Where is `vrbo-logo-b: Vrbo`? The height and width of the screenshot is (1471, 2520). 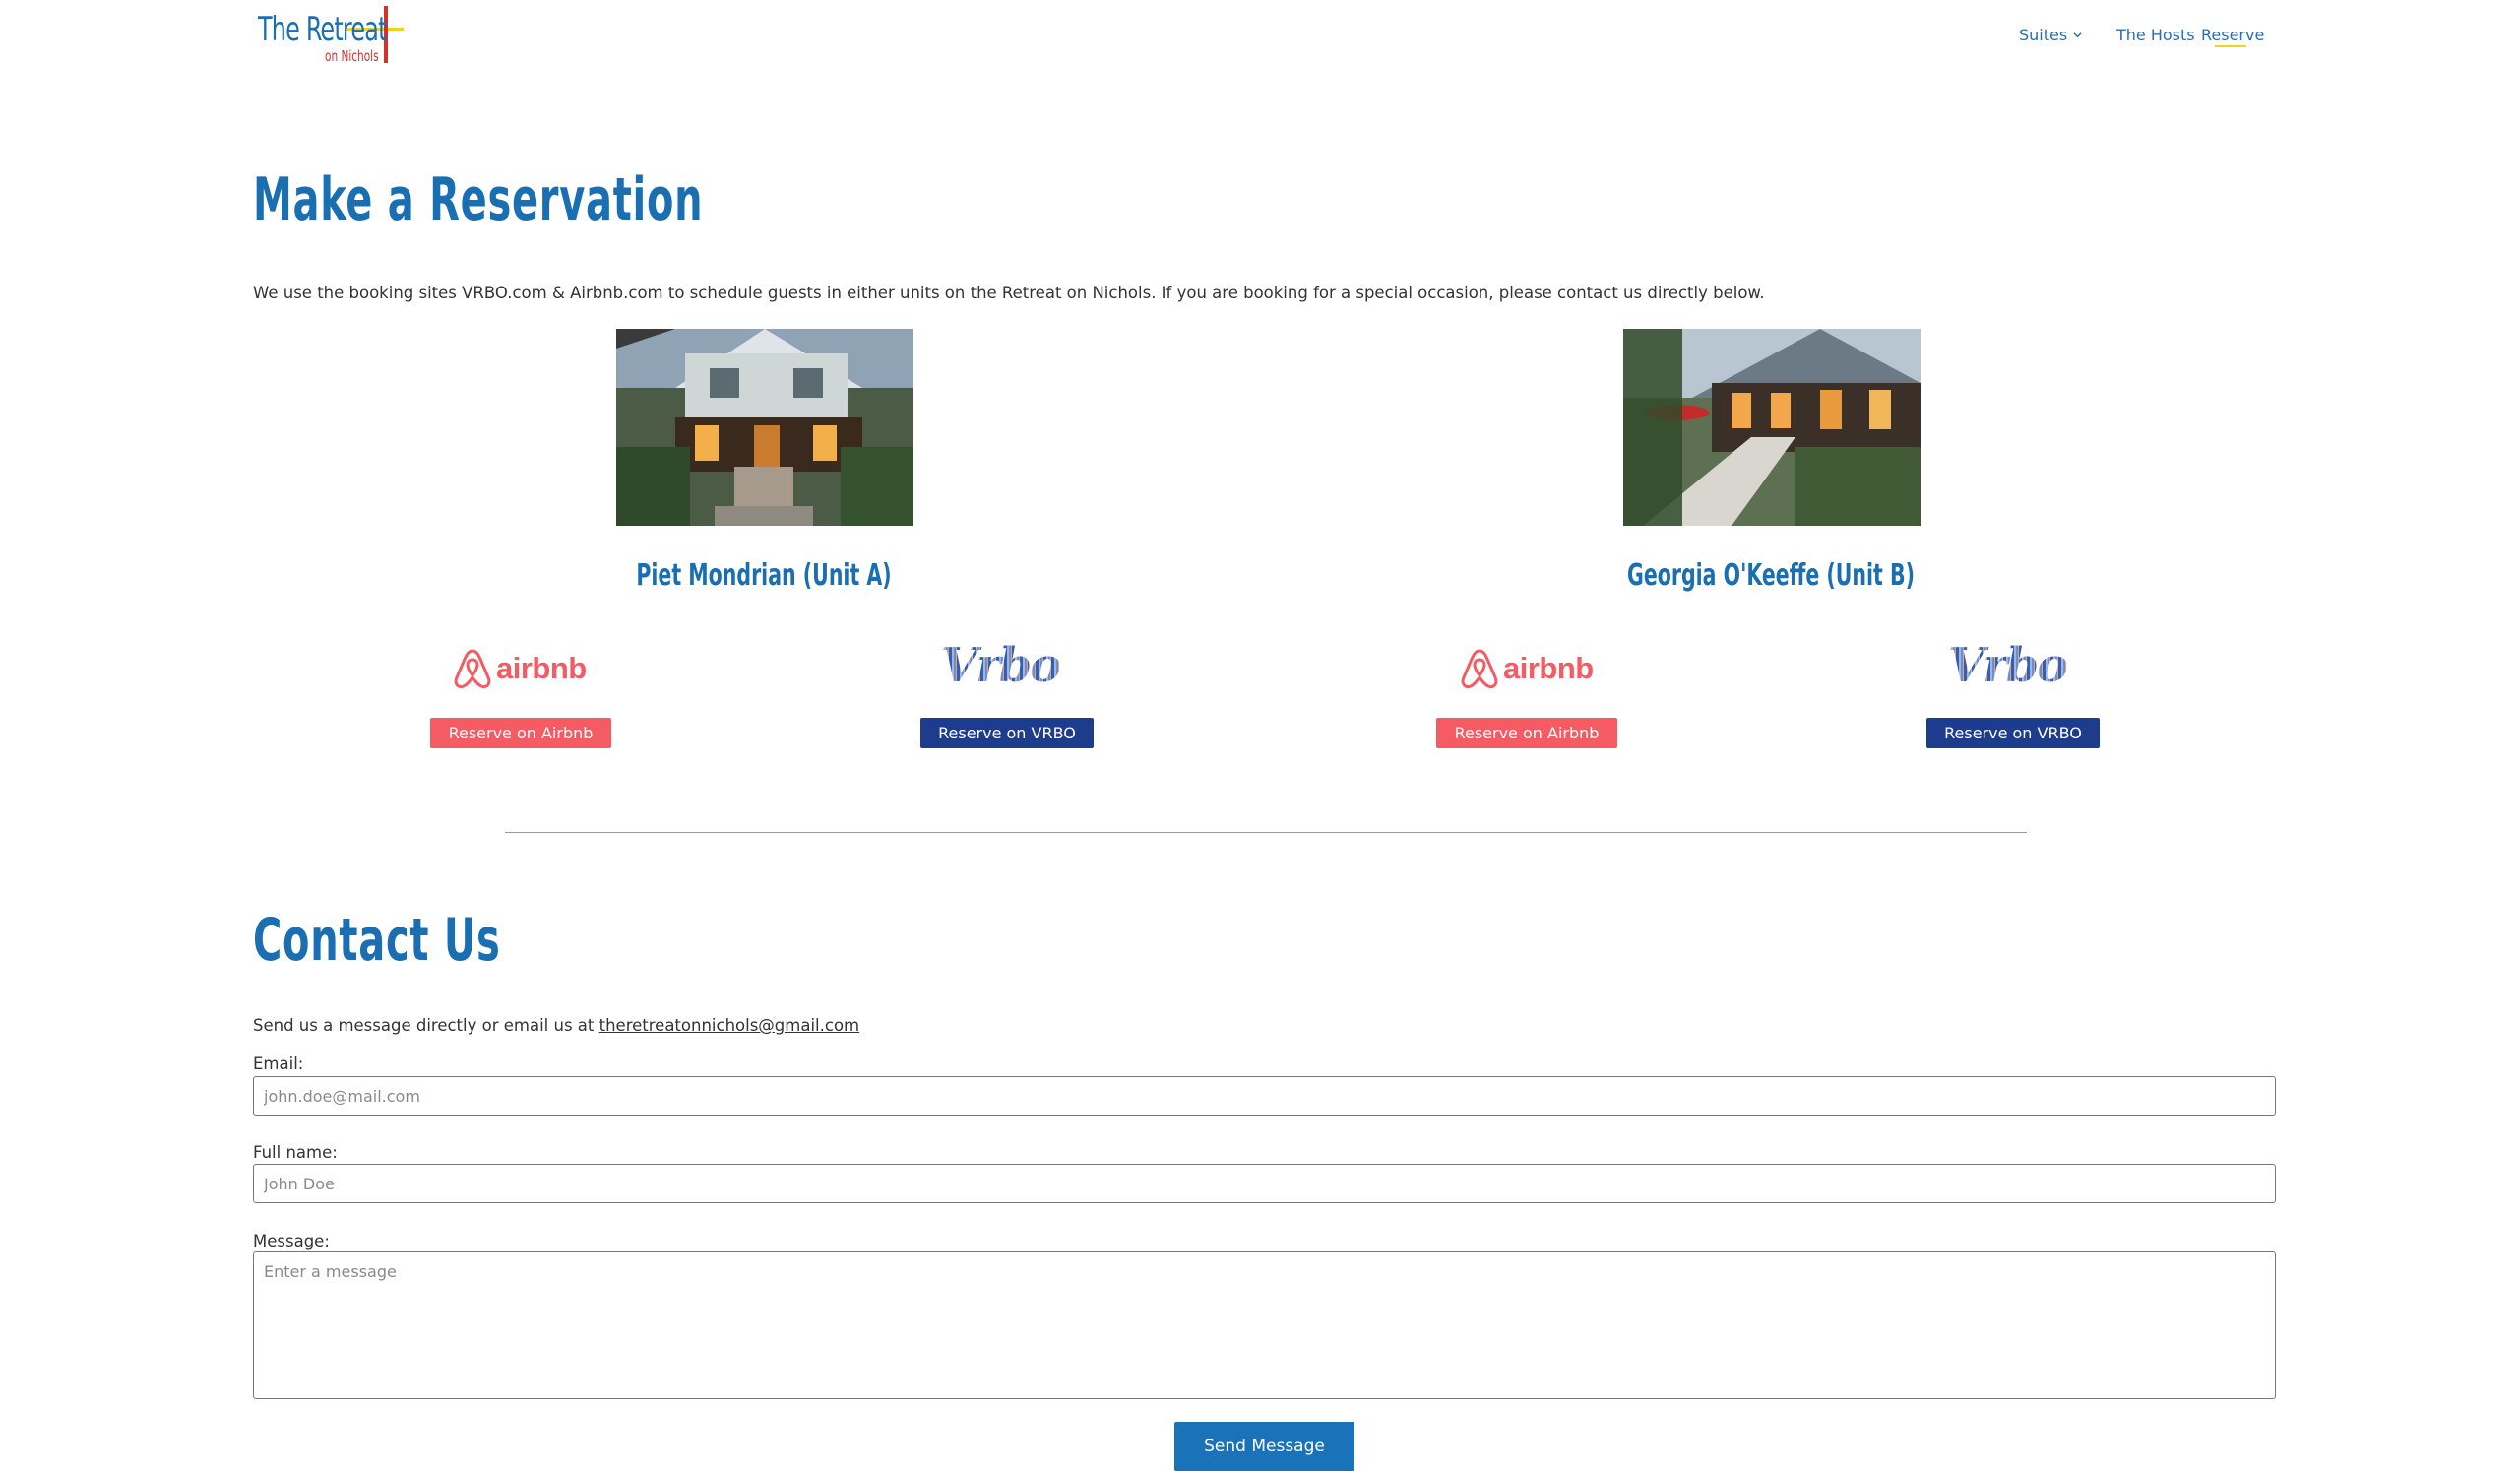 vrbo-logo-b: Vrbo is located at coordinates (2008, 665).